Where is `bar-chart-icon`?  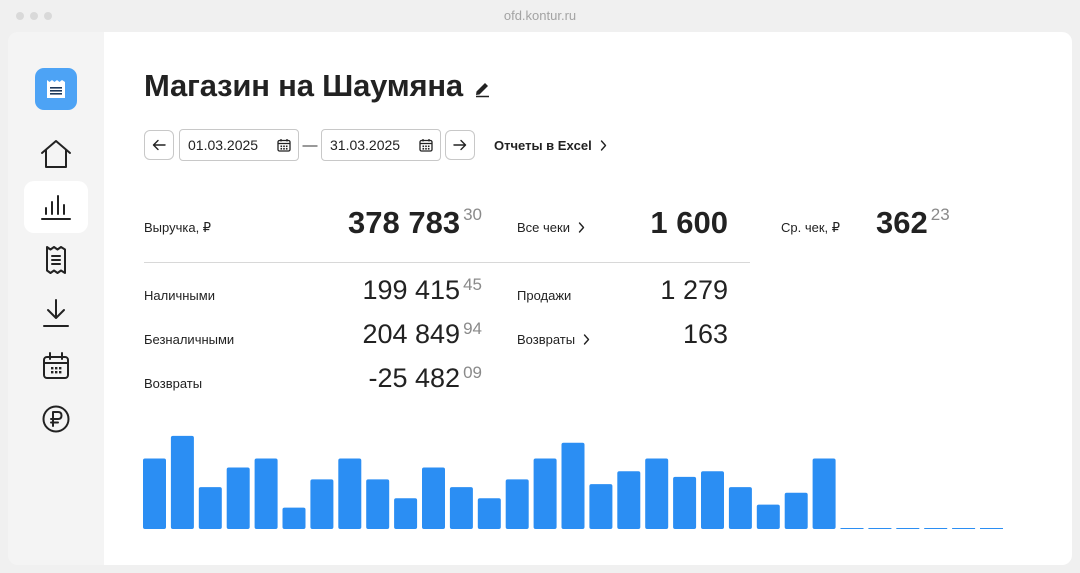
bar-chart-icon is located at coordinates (56, 207).